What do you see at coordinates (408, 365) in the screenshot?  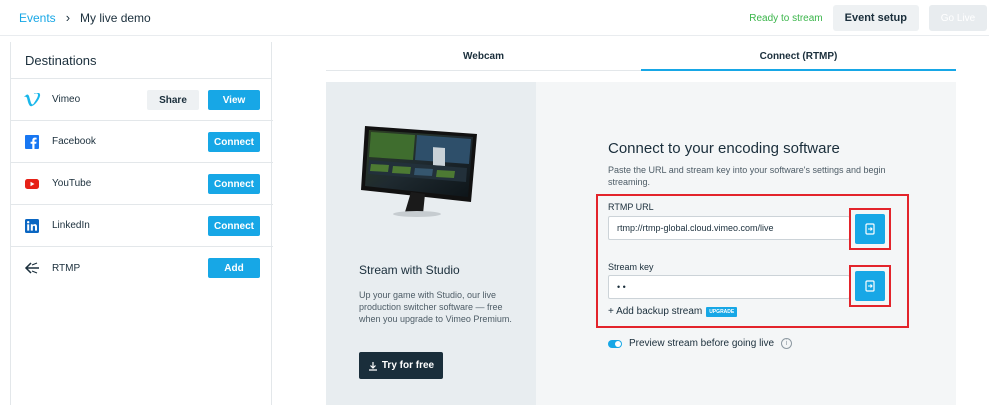 I see `try-for-free-label: Try for free` at bounding box center [408, 365].